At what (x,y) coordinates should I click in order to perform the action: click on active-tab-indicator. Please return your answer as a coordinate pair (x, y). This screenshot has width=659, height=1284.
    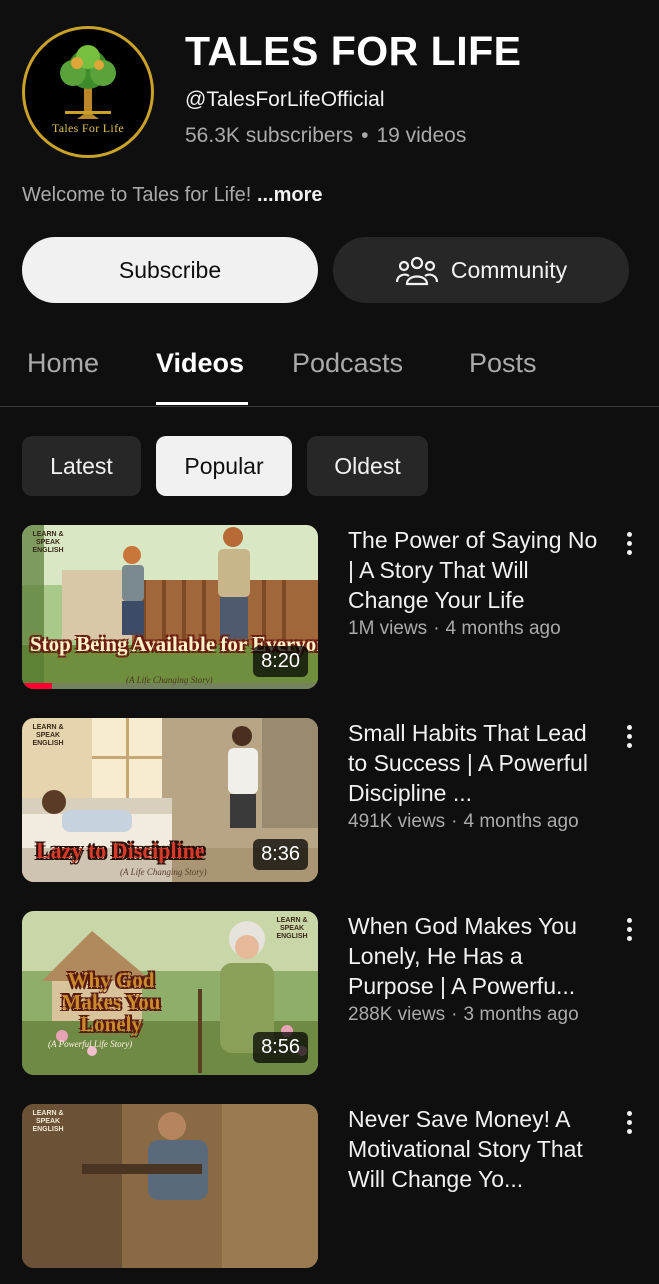
    Looking at the image, I should click on (202, 403).